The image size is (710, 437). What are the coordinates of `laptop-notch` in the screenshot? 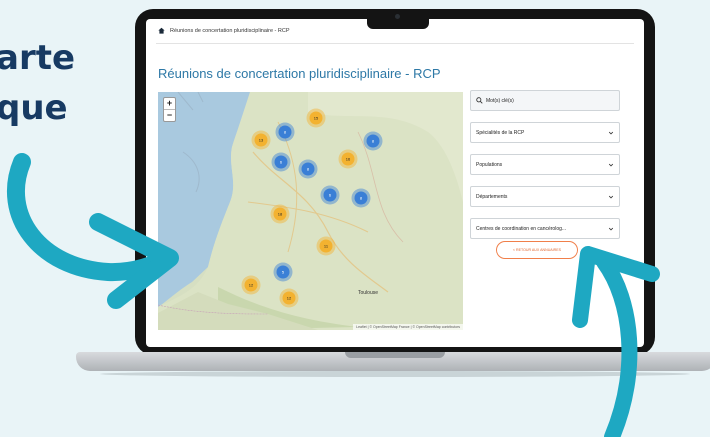 It's located at (398, 19).